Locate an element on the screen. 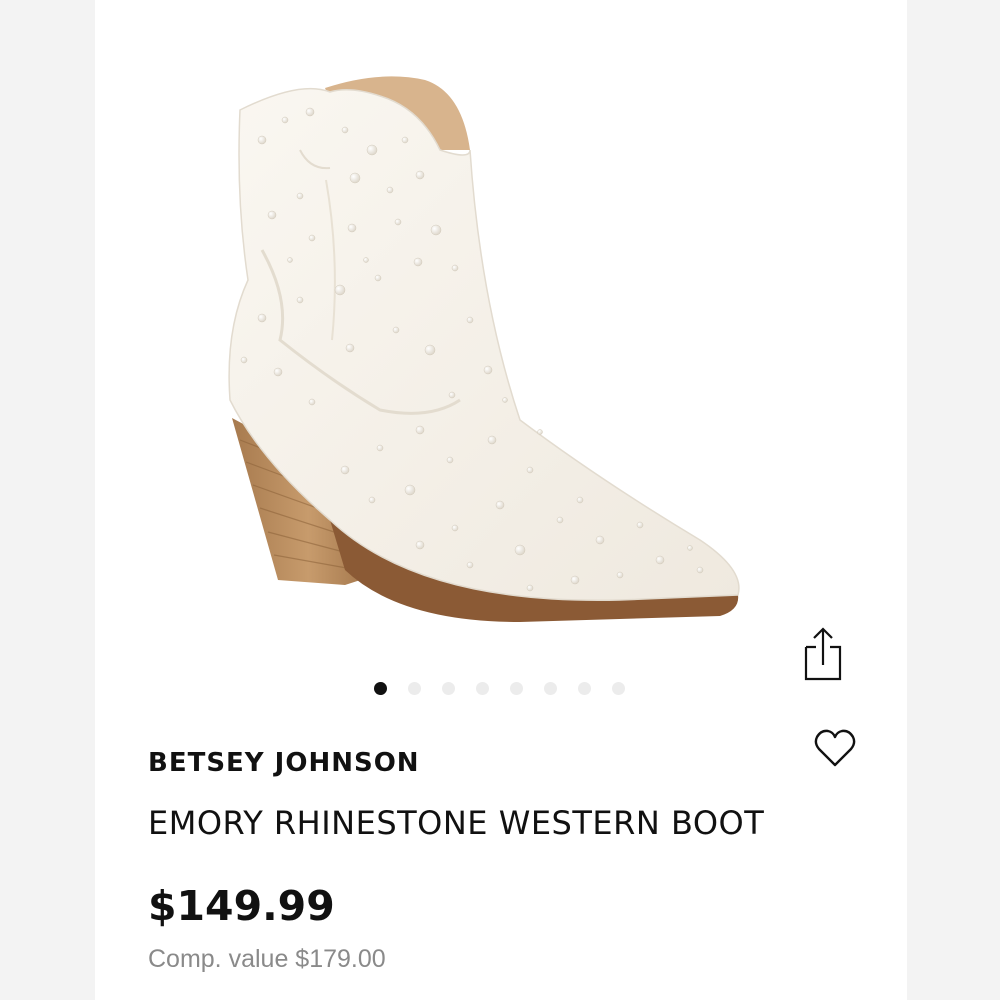  share-icon is located at coordinates (823, 655).